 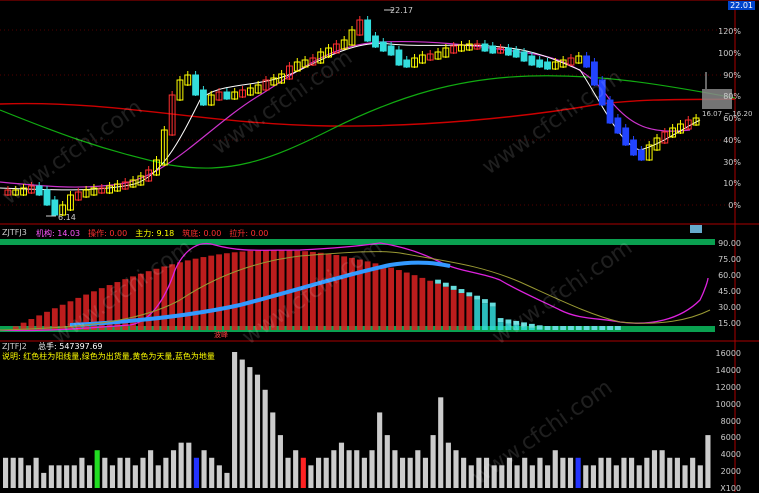 What do you see at coordinates (732, 97) in the screenshot?
I see `axis-tick: 80%` at bounding box center [732, 97].